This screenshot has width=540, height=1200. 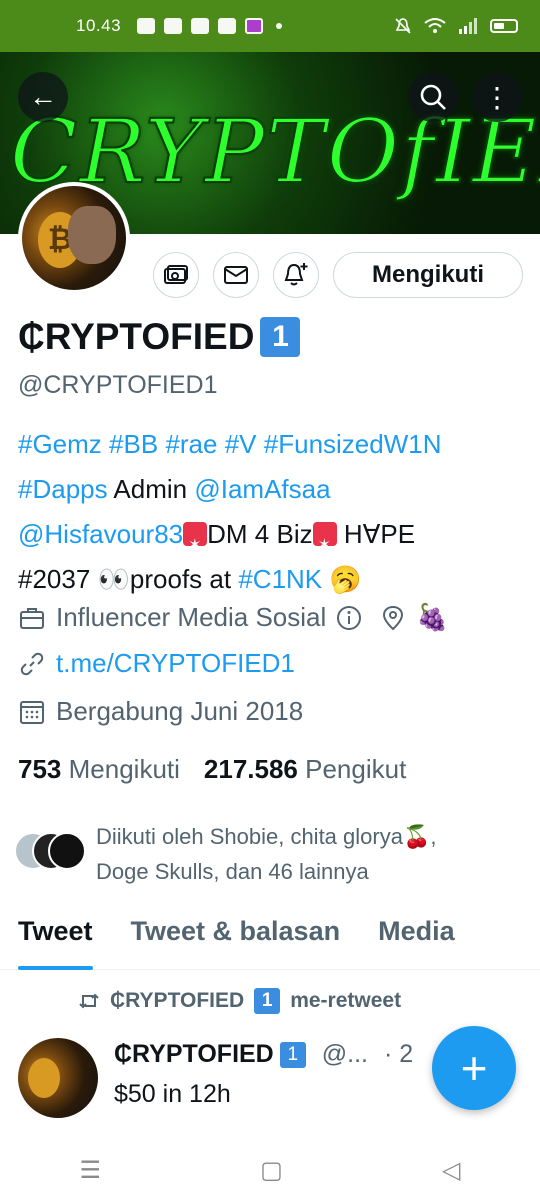 What do you see at coordinates (456, 26) in the screenshot?
I see `status-right-icons` at bounding box center [456, 26].